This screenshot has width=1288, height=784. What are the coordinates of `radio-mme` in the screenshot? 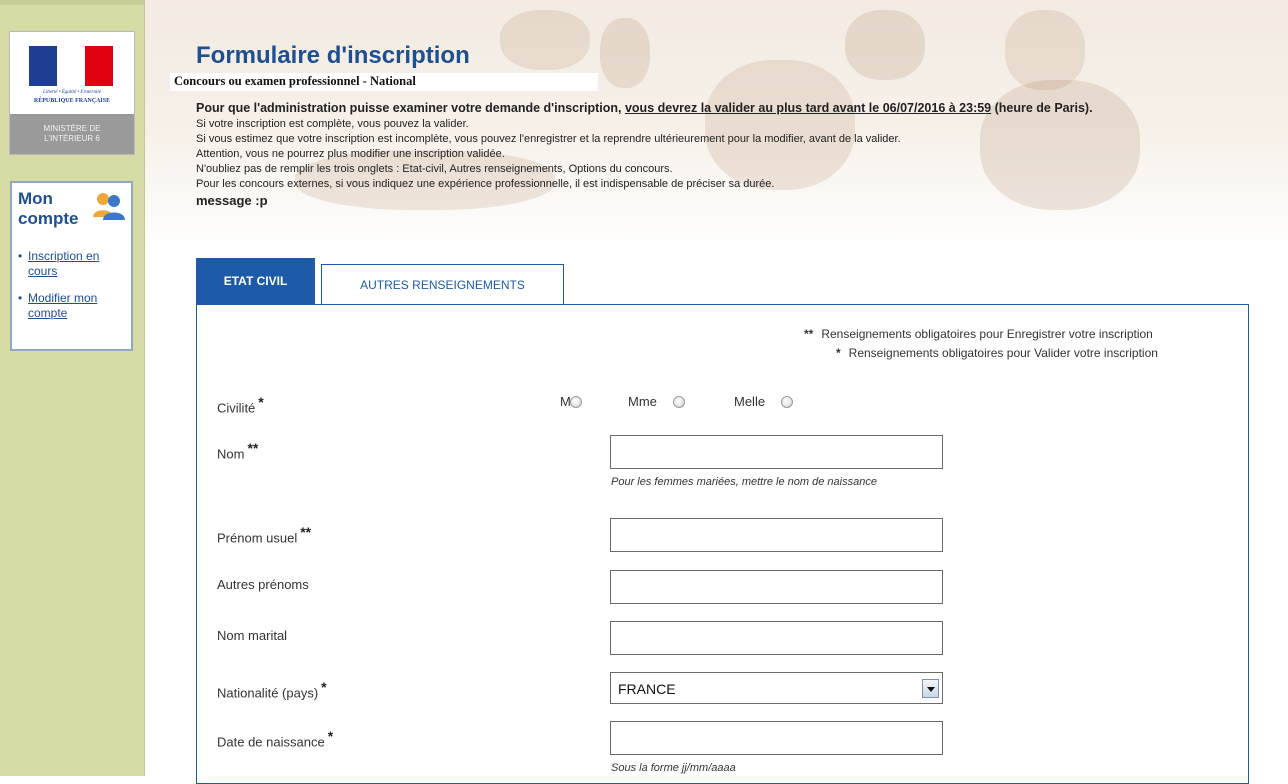 It's located at (679, 402).